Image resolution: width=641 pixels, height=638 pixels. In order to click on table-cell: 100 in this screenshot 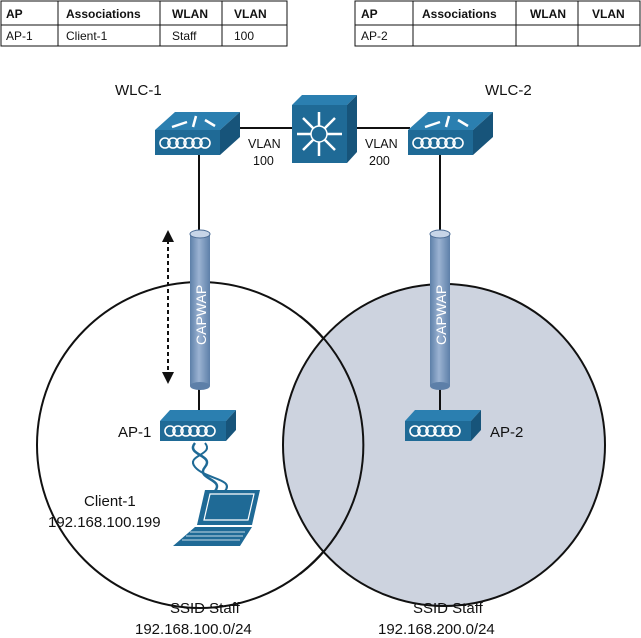, I will do `click(244, 36)`.